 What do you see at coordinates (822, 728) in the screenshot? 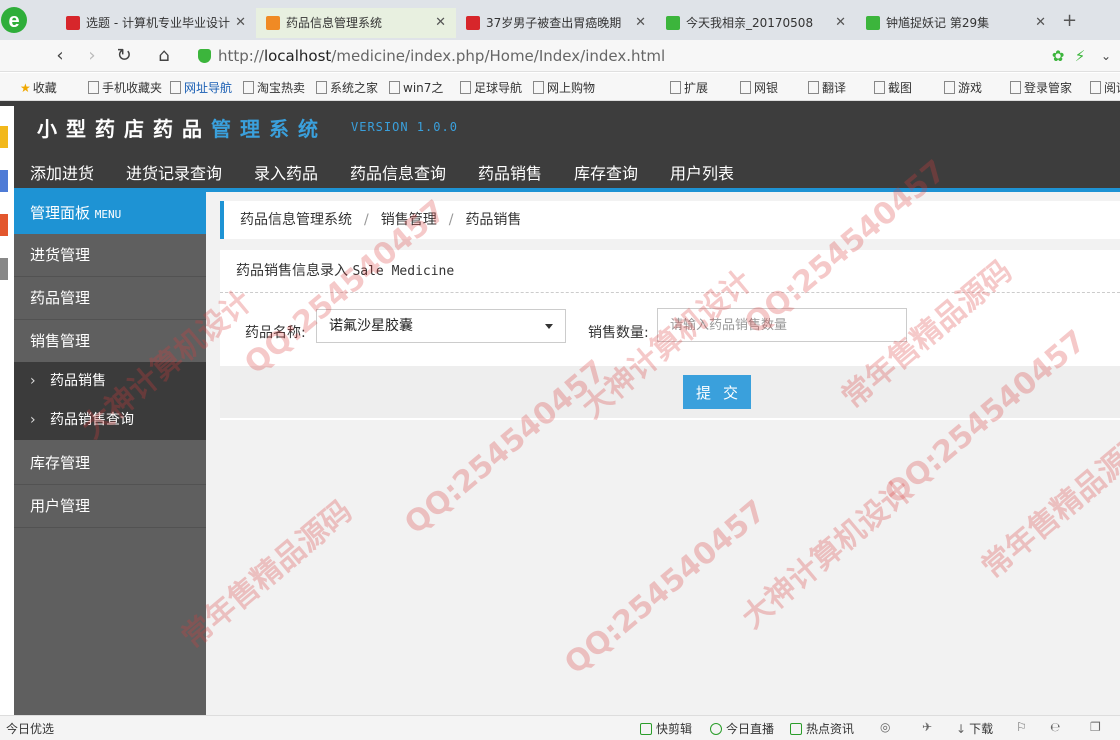
I see `status-item: 热点资讯` at bounding box center [822, 728].